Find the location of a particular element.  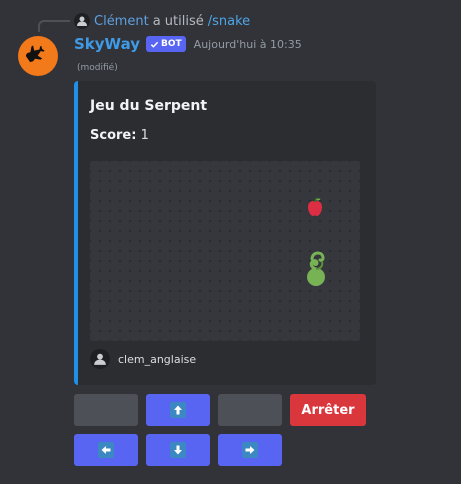

apple-icon is located at coordinates (315, 206).